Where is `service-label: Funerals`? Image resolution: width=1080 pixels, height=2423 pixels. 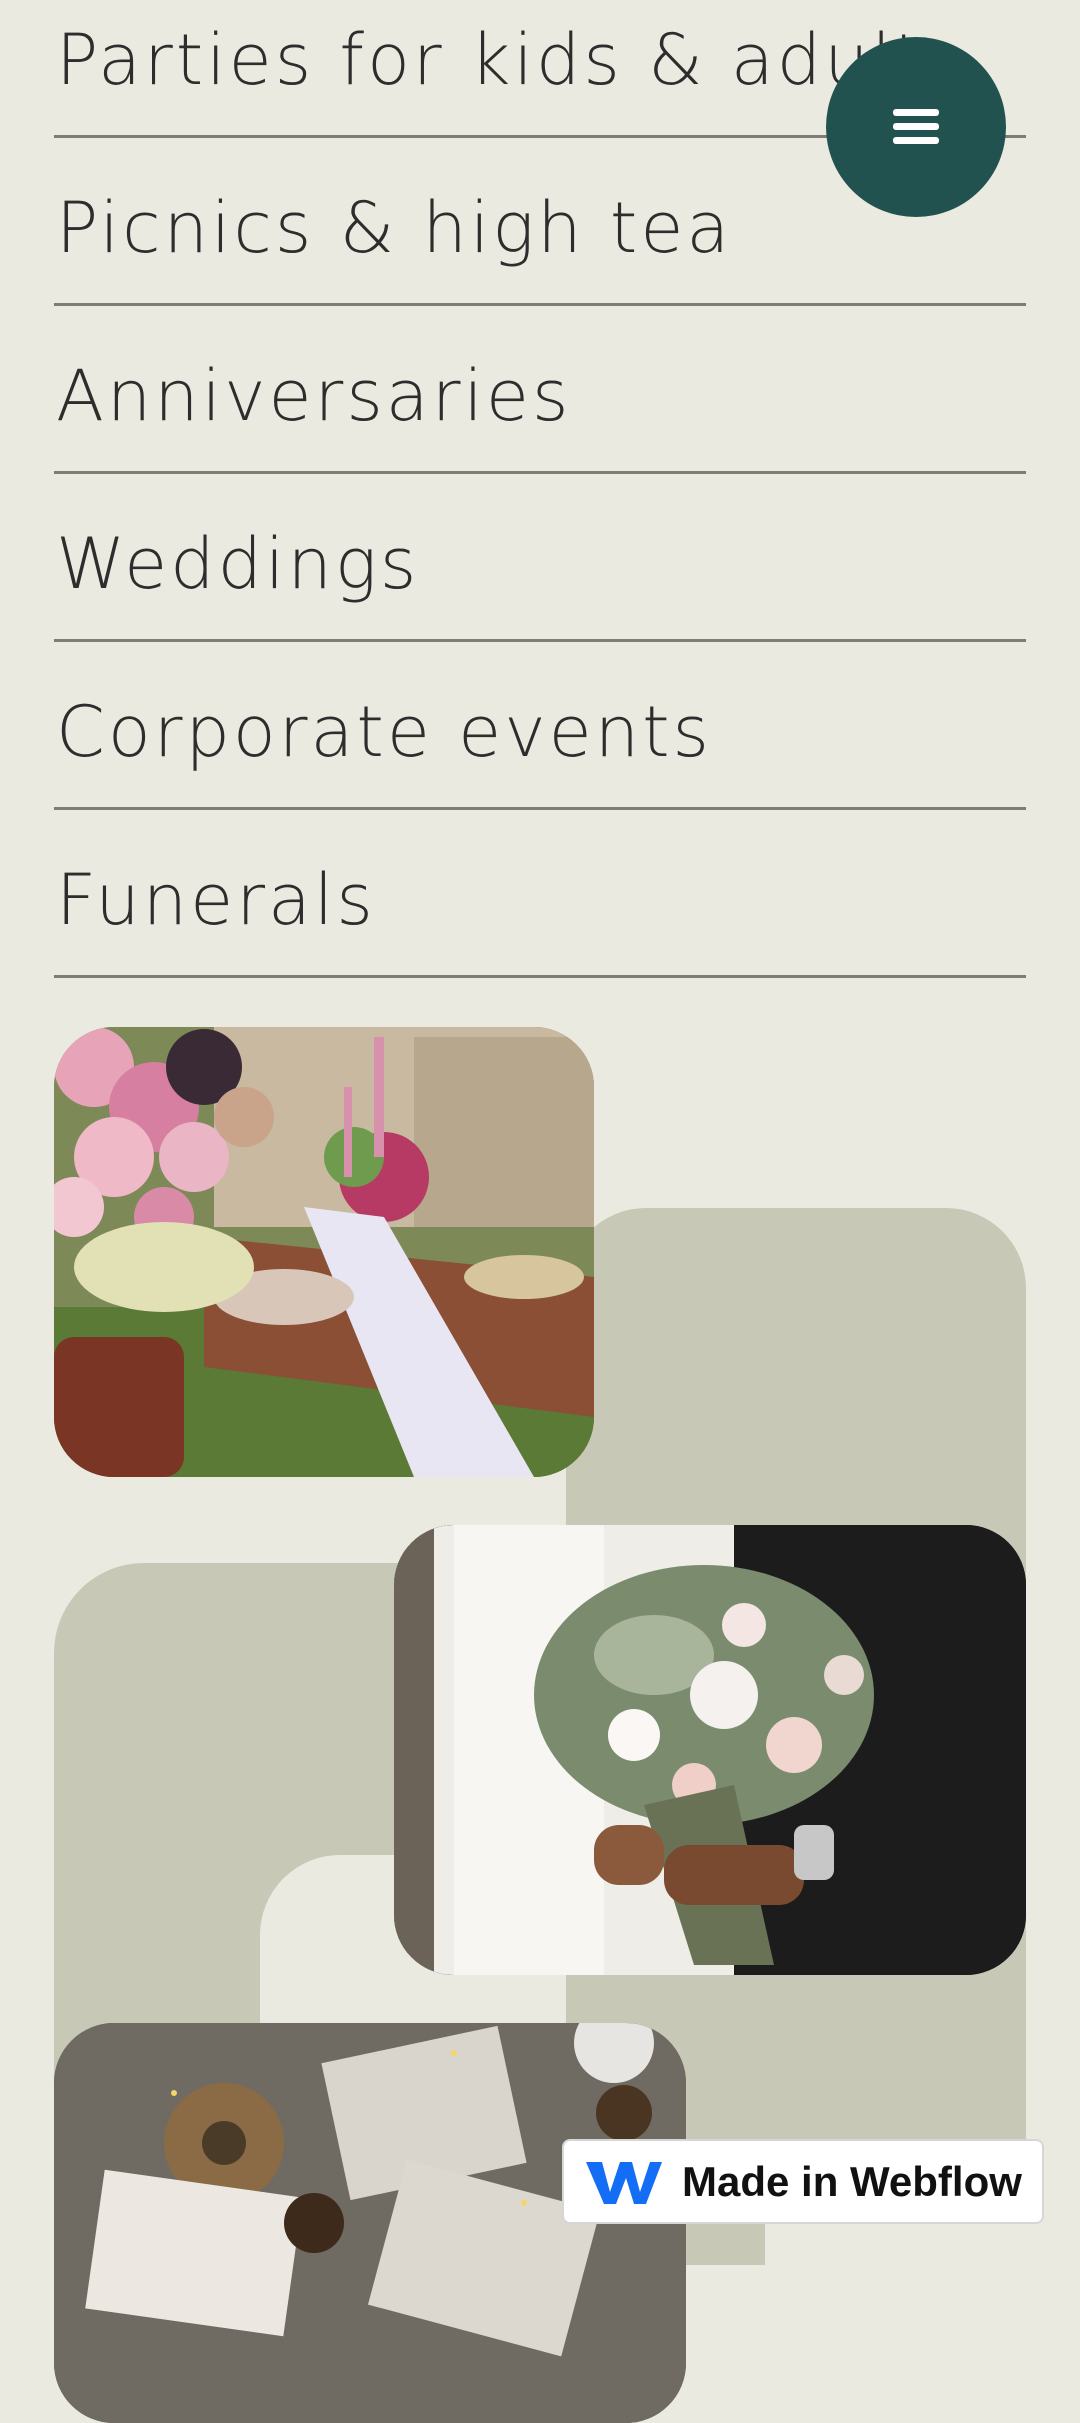
service-label: Funerals is located at coordinates (216, 900).